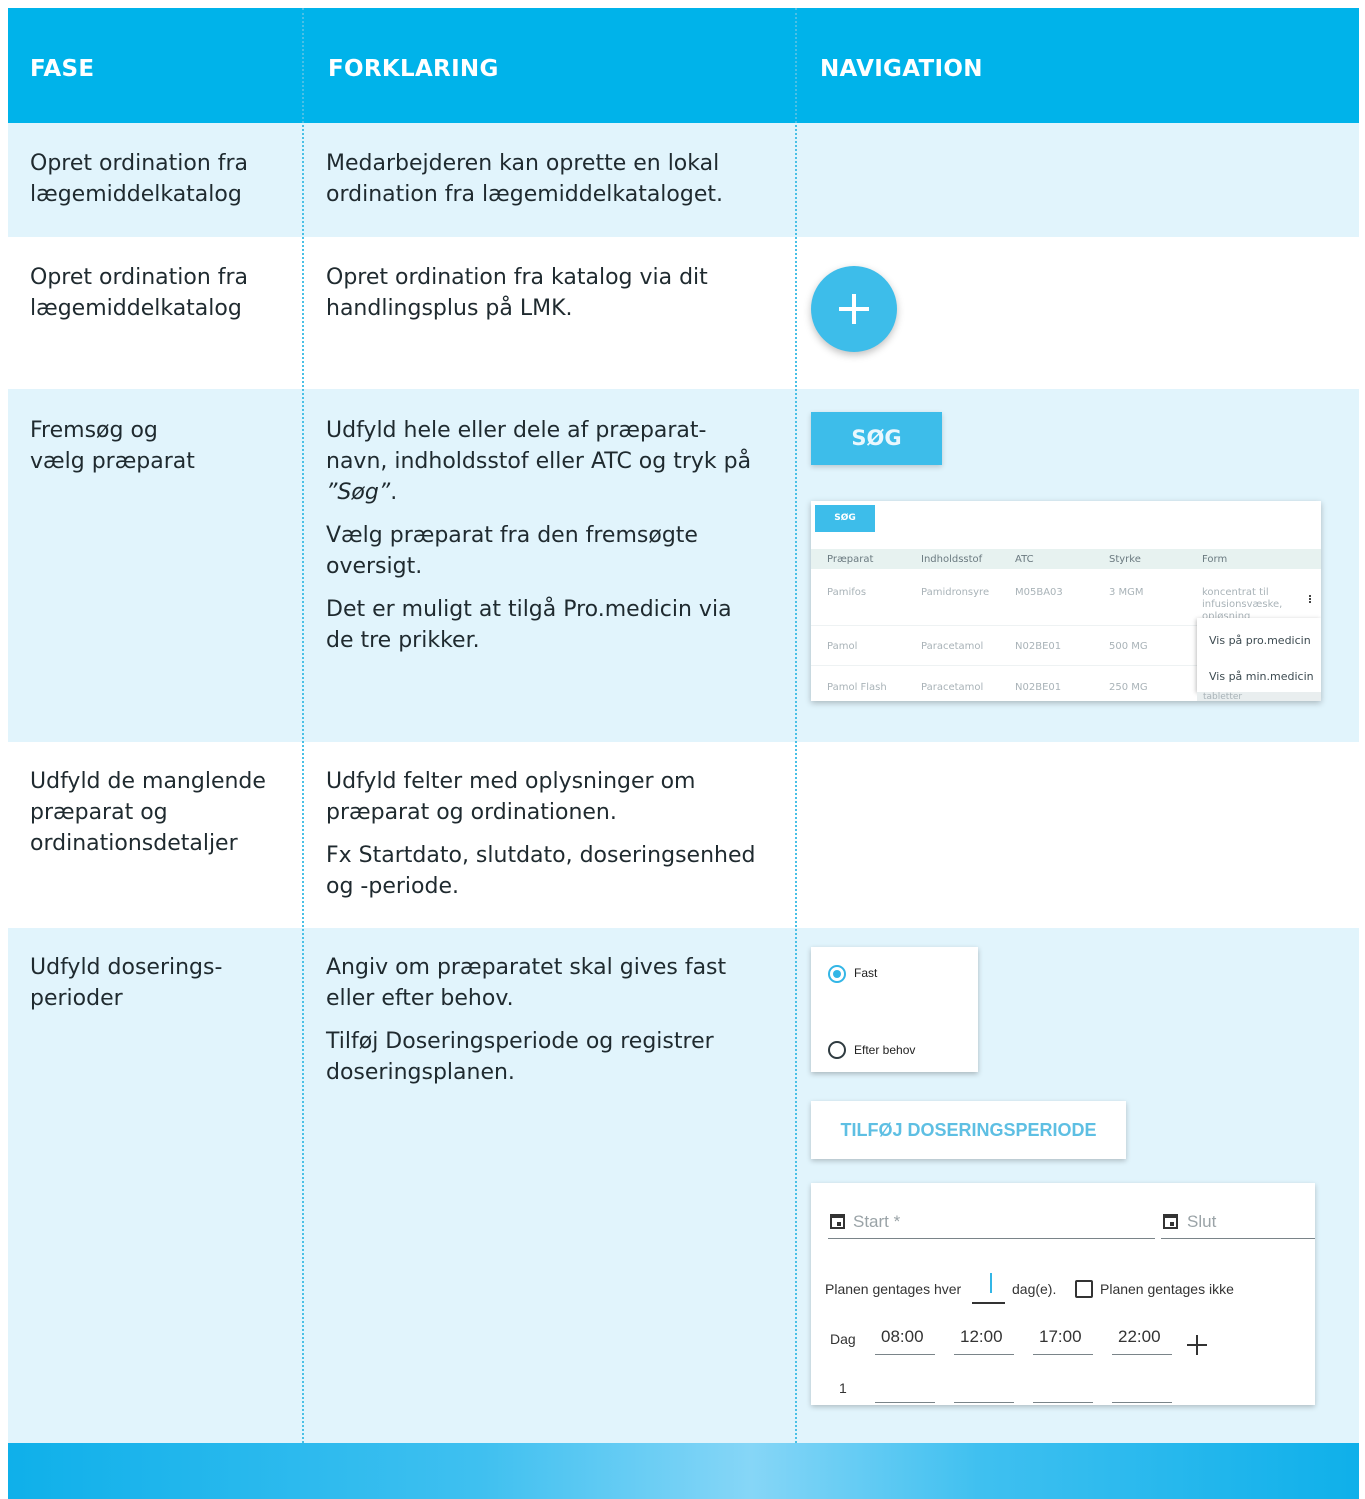  Describe the element at coordinates (854, 309) in the screenshot. I see `add-plus-button` at that location.